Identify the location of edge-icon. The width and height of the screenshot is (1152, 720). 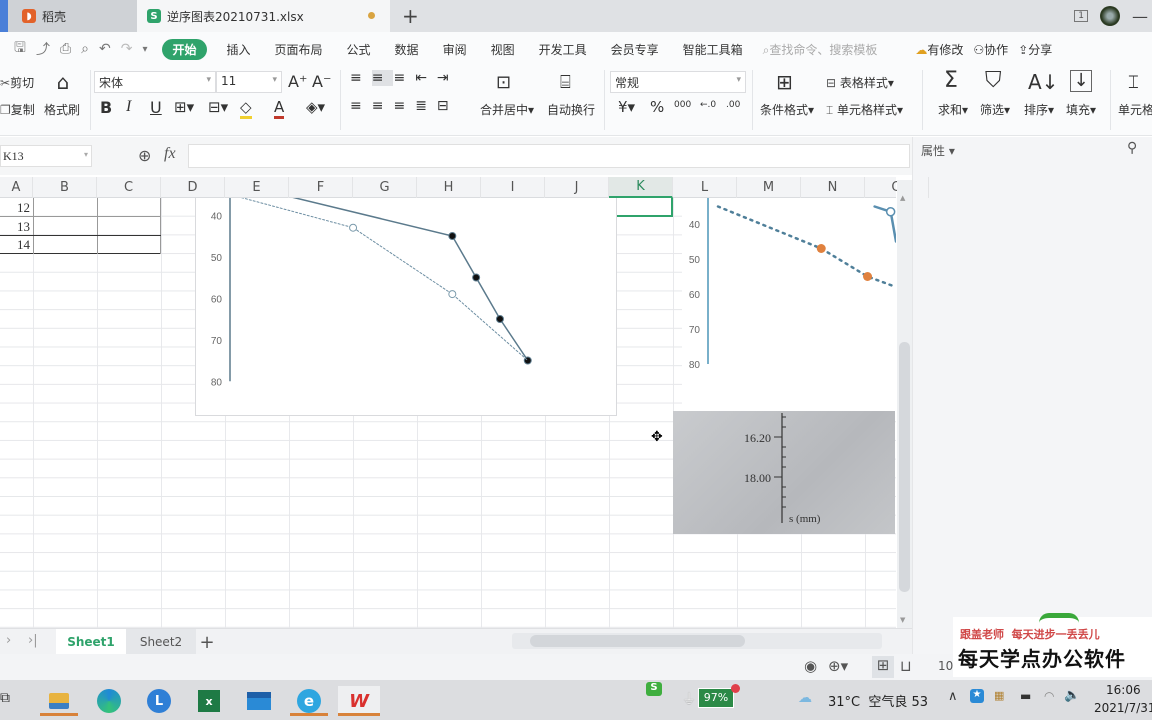
(109, 701).